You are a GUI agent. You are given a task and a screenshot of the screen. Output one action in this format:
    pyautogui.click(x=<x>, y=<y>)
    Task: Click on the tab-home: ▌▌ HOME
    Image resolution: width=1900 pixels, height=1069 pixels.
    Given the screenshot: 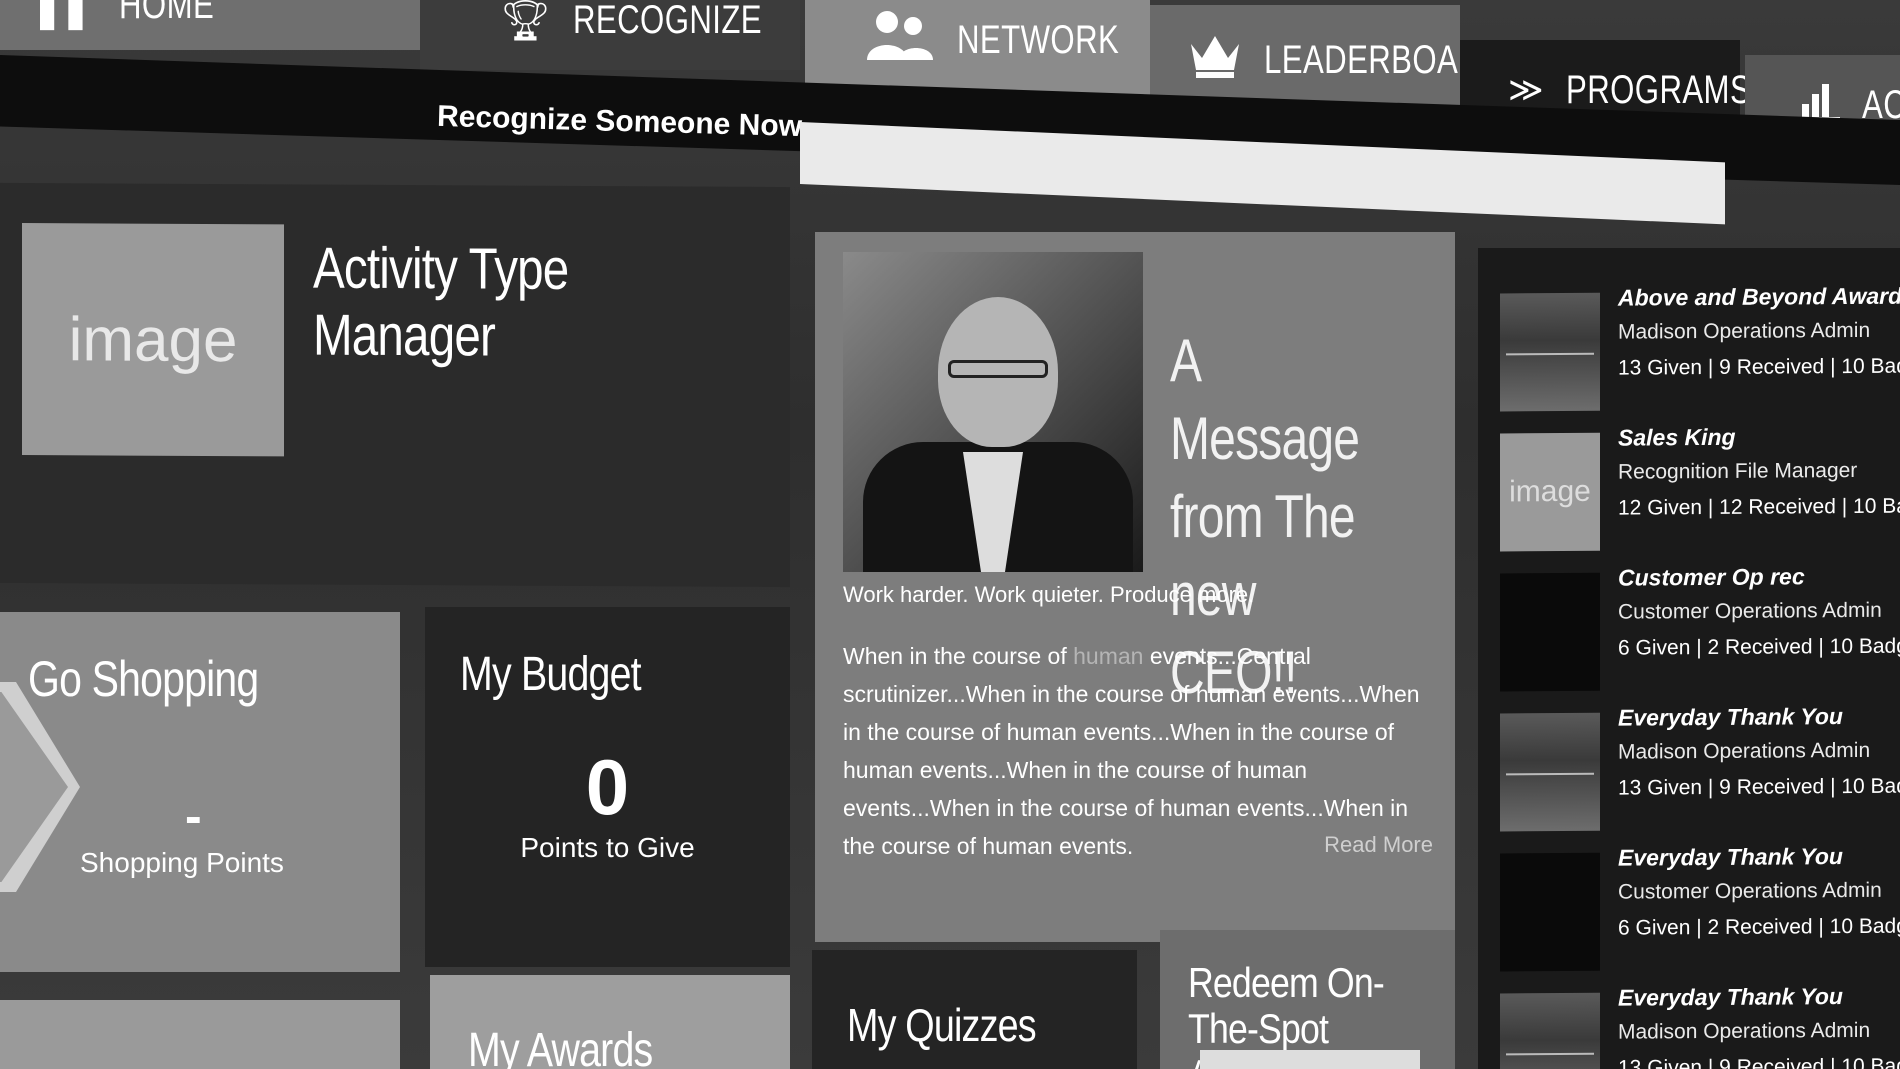 What is the action you would take?
    pyautogui.click(x=210, y=25)
    